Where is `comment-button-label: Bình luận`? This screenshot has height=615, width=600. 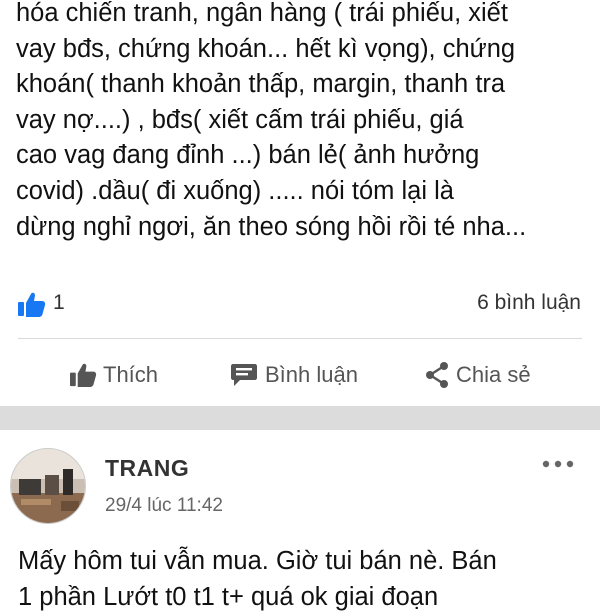
comment-button-label: Bình luận is located at coordinates (311, 374).